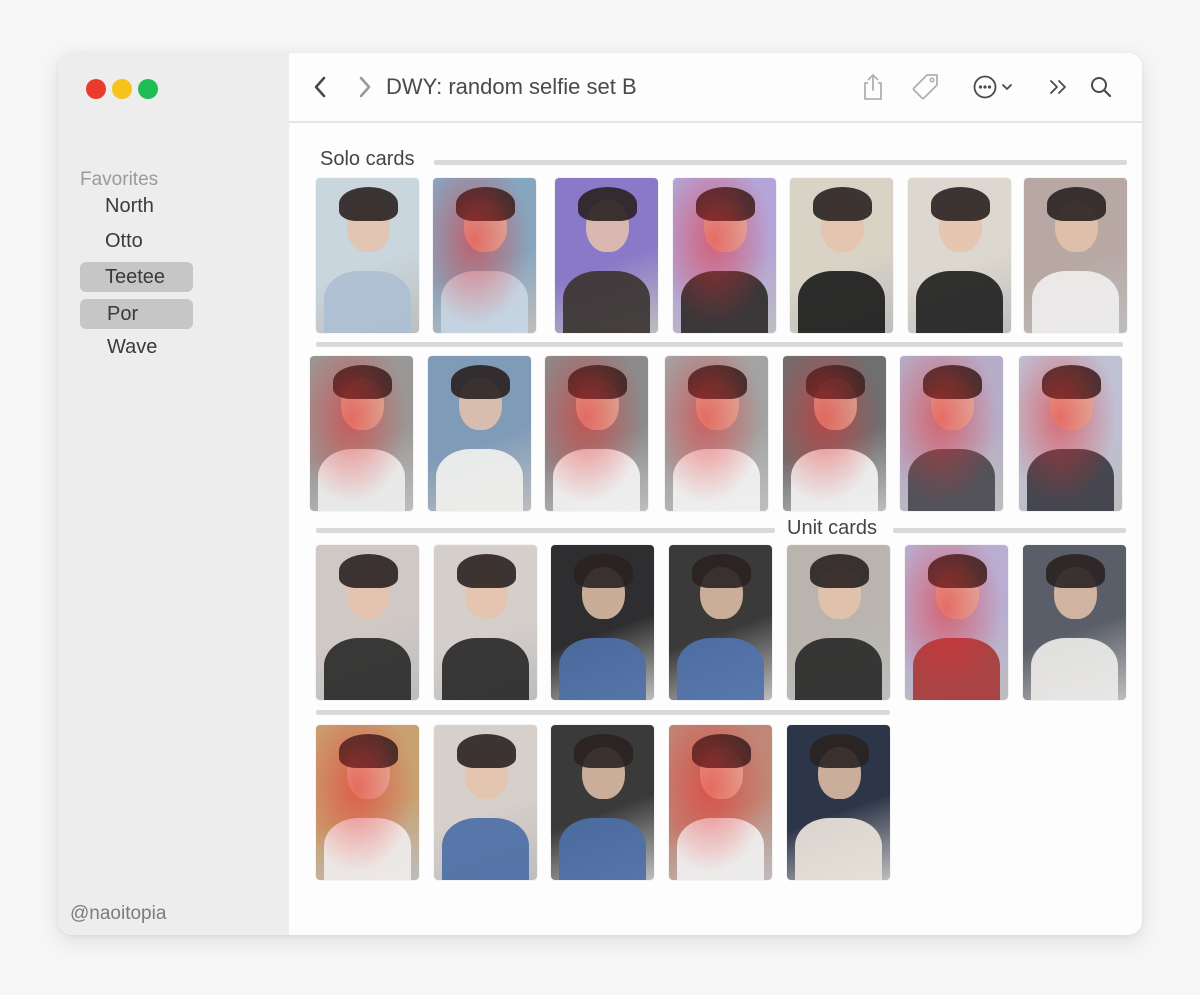  I want to click on share-button, so click(873, 87).